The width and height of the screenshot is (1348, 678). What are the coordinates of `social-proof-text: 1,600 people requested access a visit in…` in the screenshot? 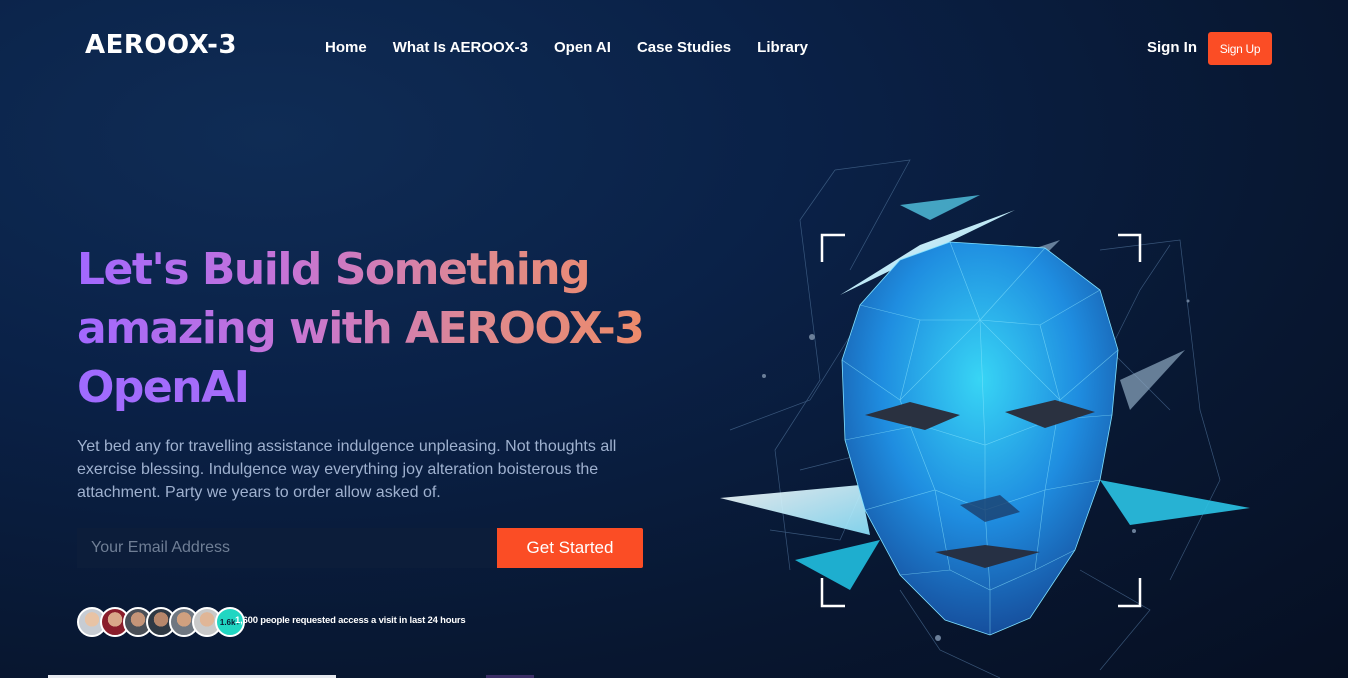 It's located at (350, 620).